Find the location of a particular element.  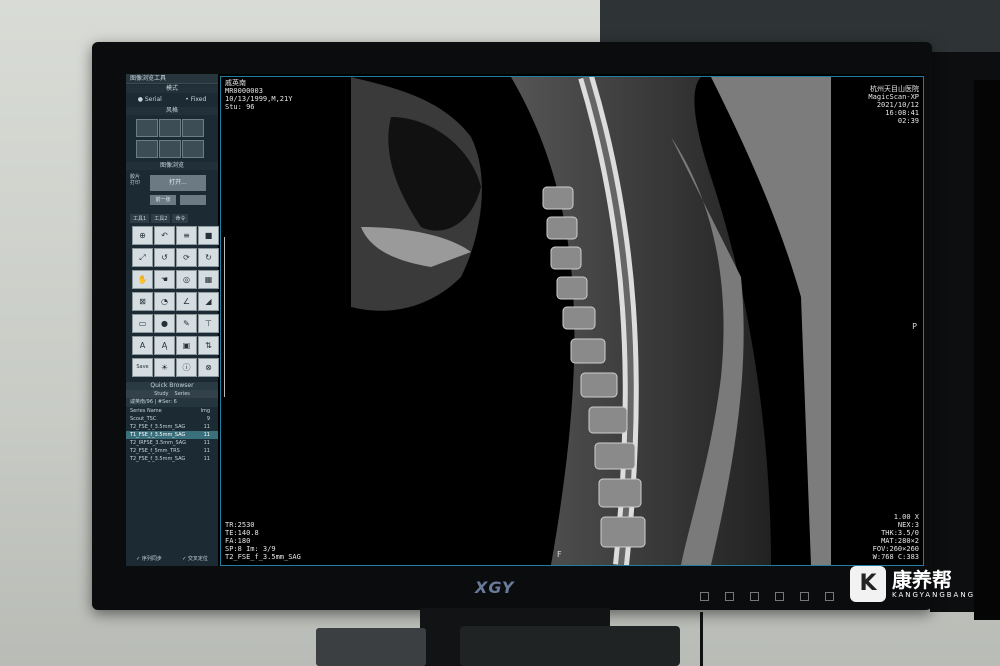

watermark: K 康养帮 KANGYANGBANG is located at coordinates (912, 584).